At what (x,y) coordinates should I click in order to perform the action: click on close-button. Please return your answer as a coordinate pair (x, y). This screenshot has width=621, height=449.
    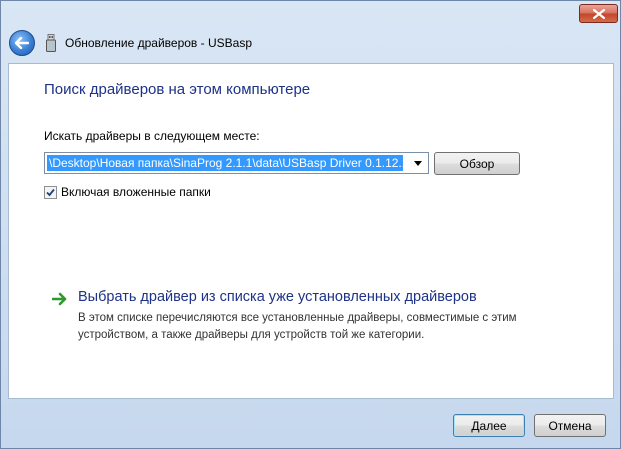
    Looking at the image, I should click on (598, 13).